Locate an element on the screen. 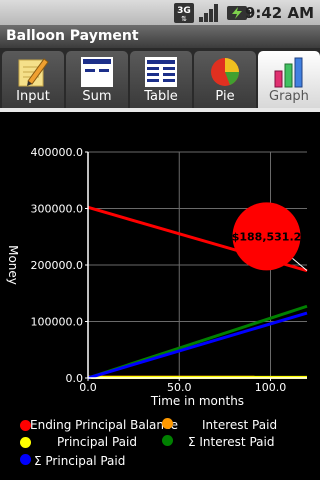  series-line is located at coordinates (197, 345).